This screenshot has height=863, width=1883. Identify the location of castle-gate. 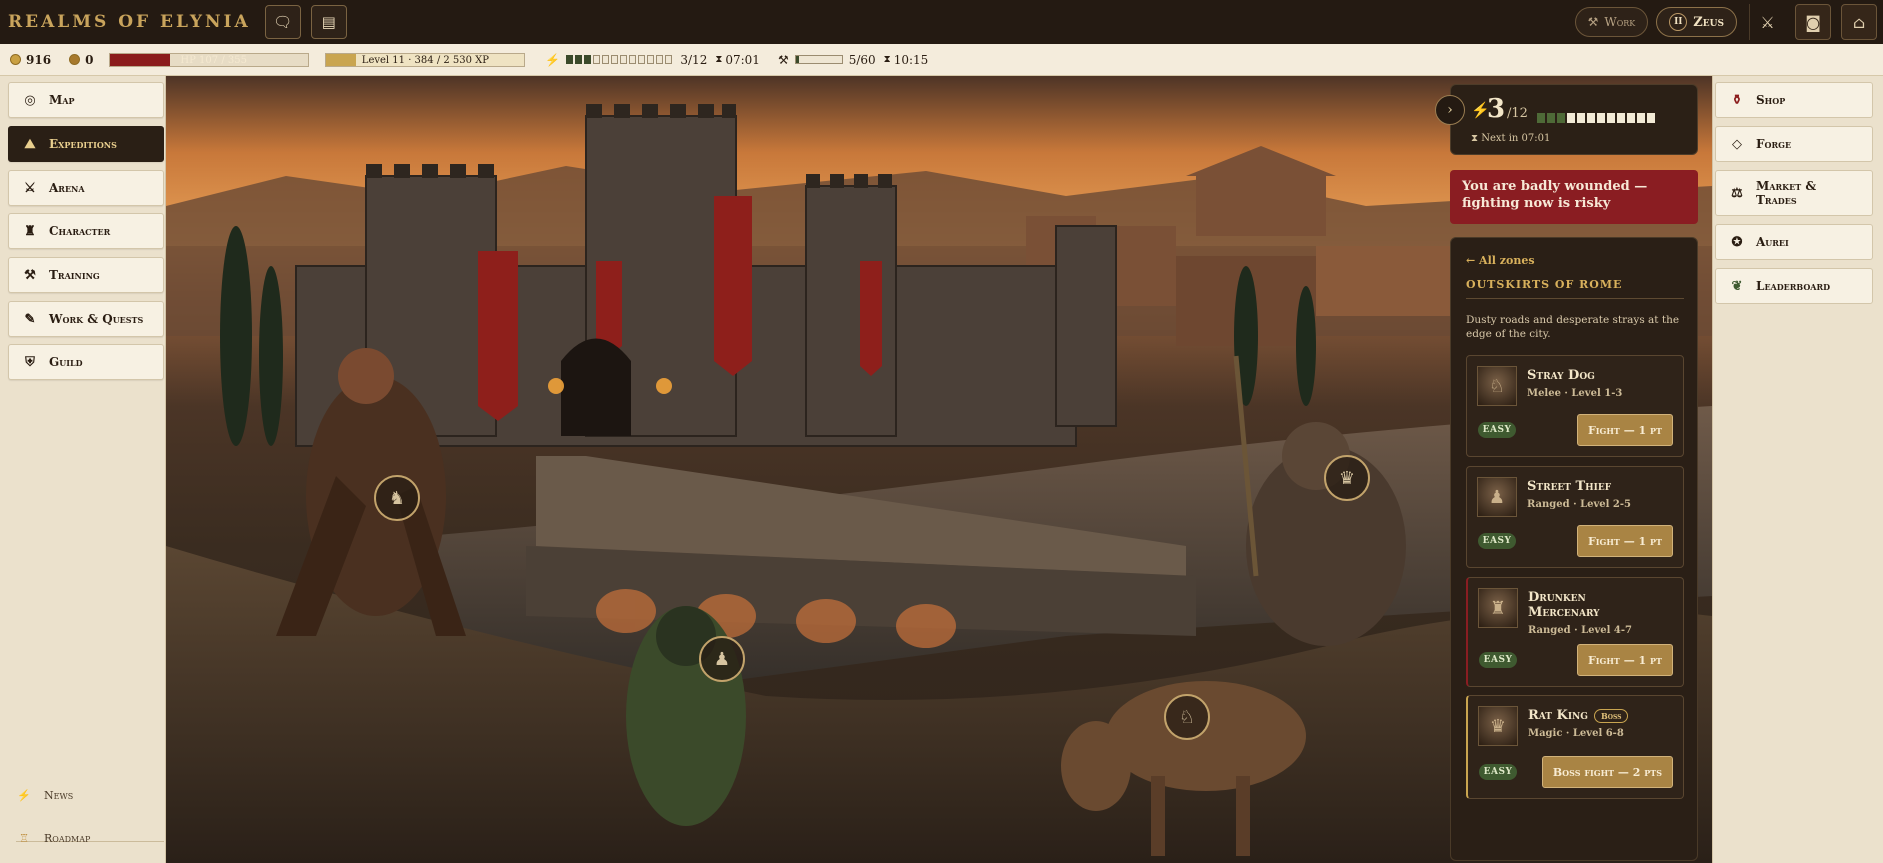
(596, 387).